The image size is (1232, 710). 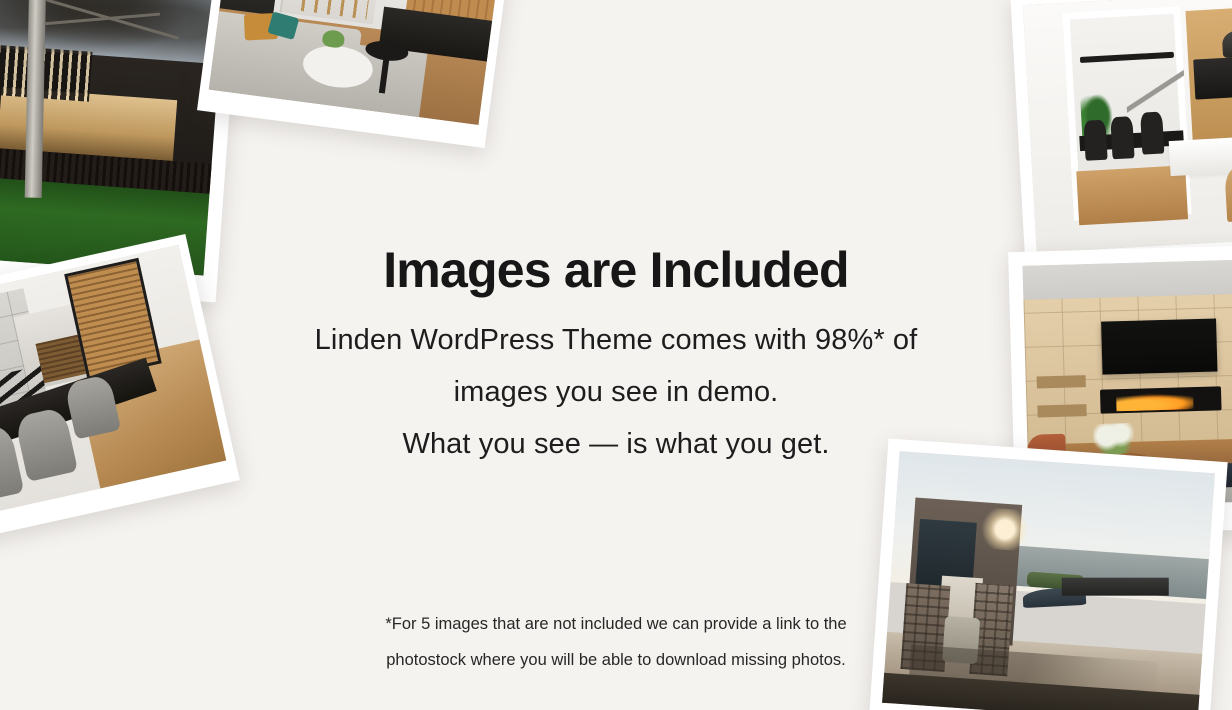 What do you see at coordinates (1115, 586) in the screenshot?
I see `canopy` at bounding box center [1115, 586].